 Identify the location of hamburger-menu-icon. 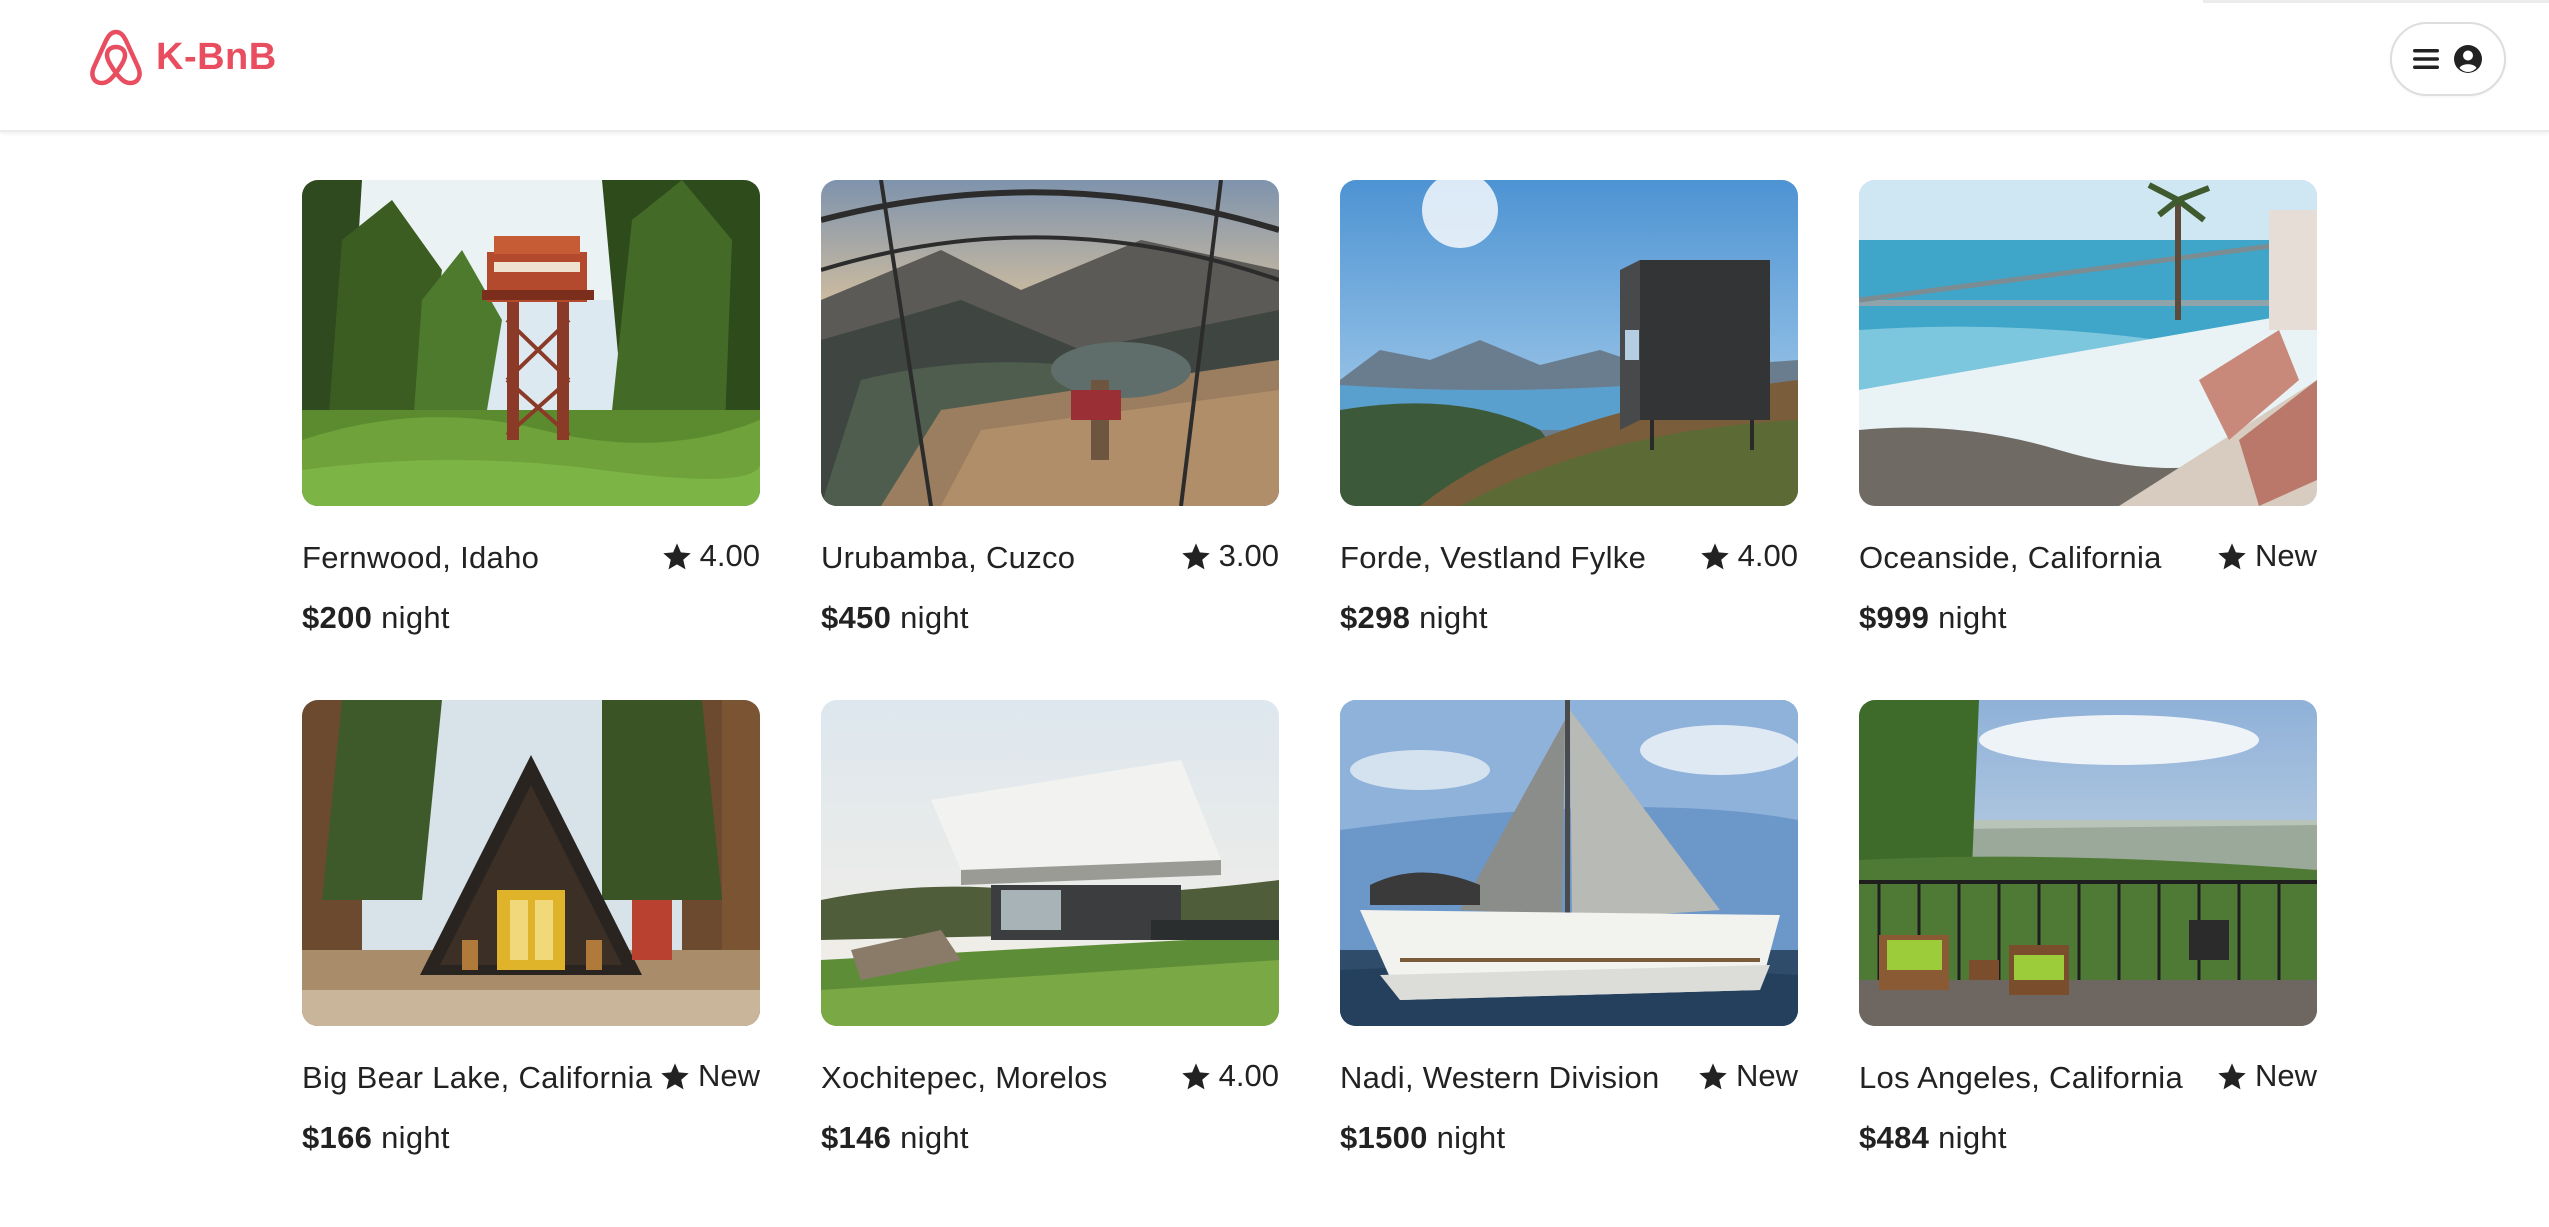
(2426, 59).